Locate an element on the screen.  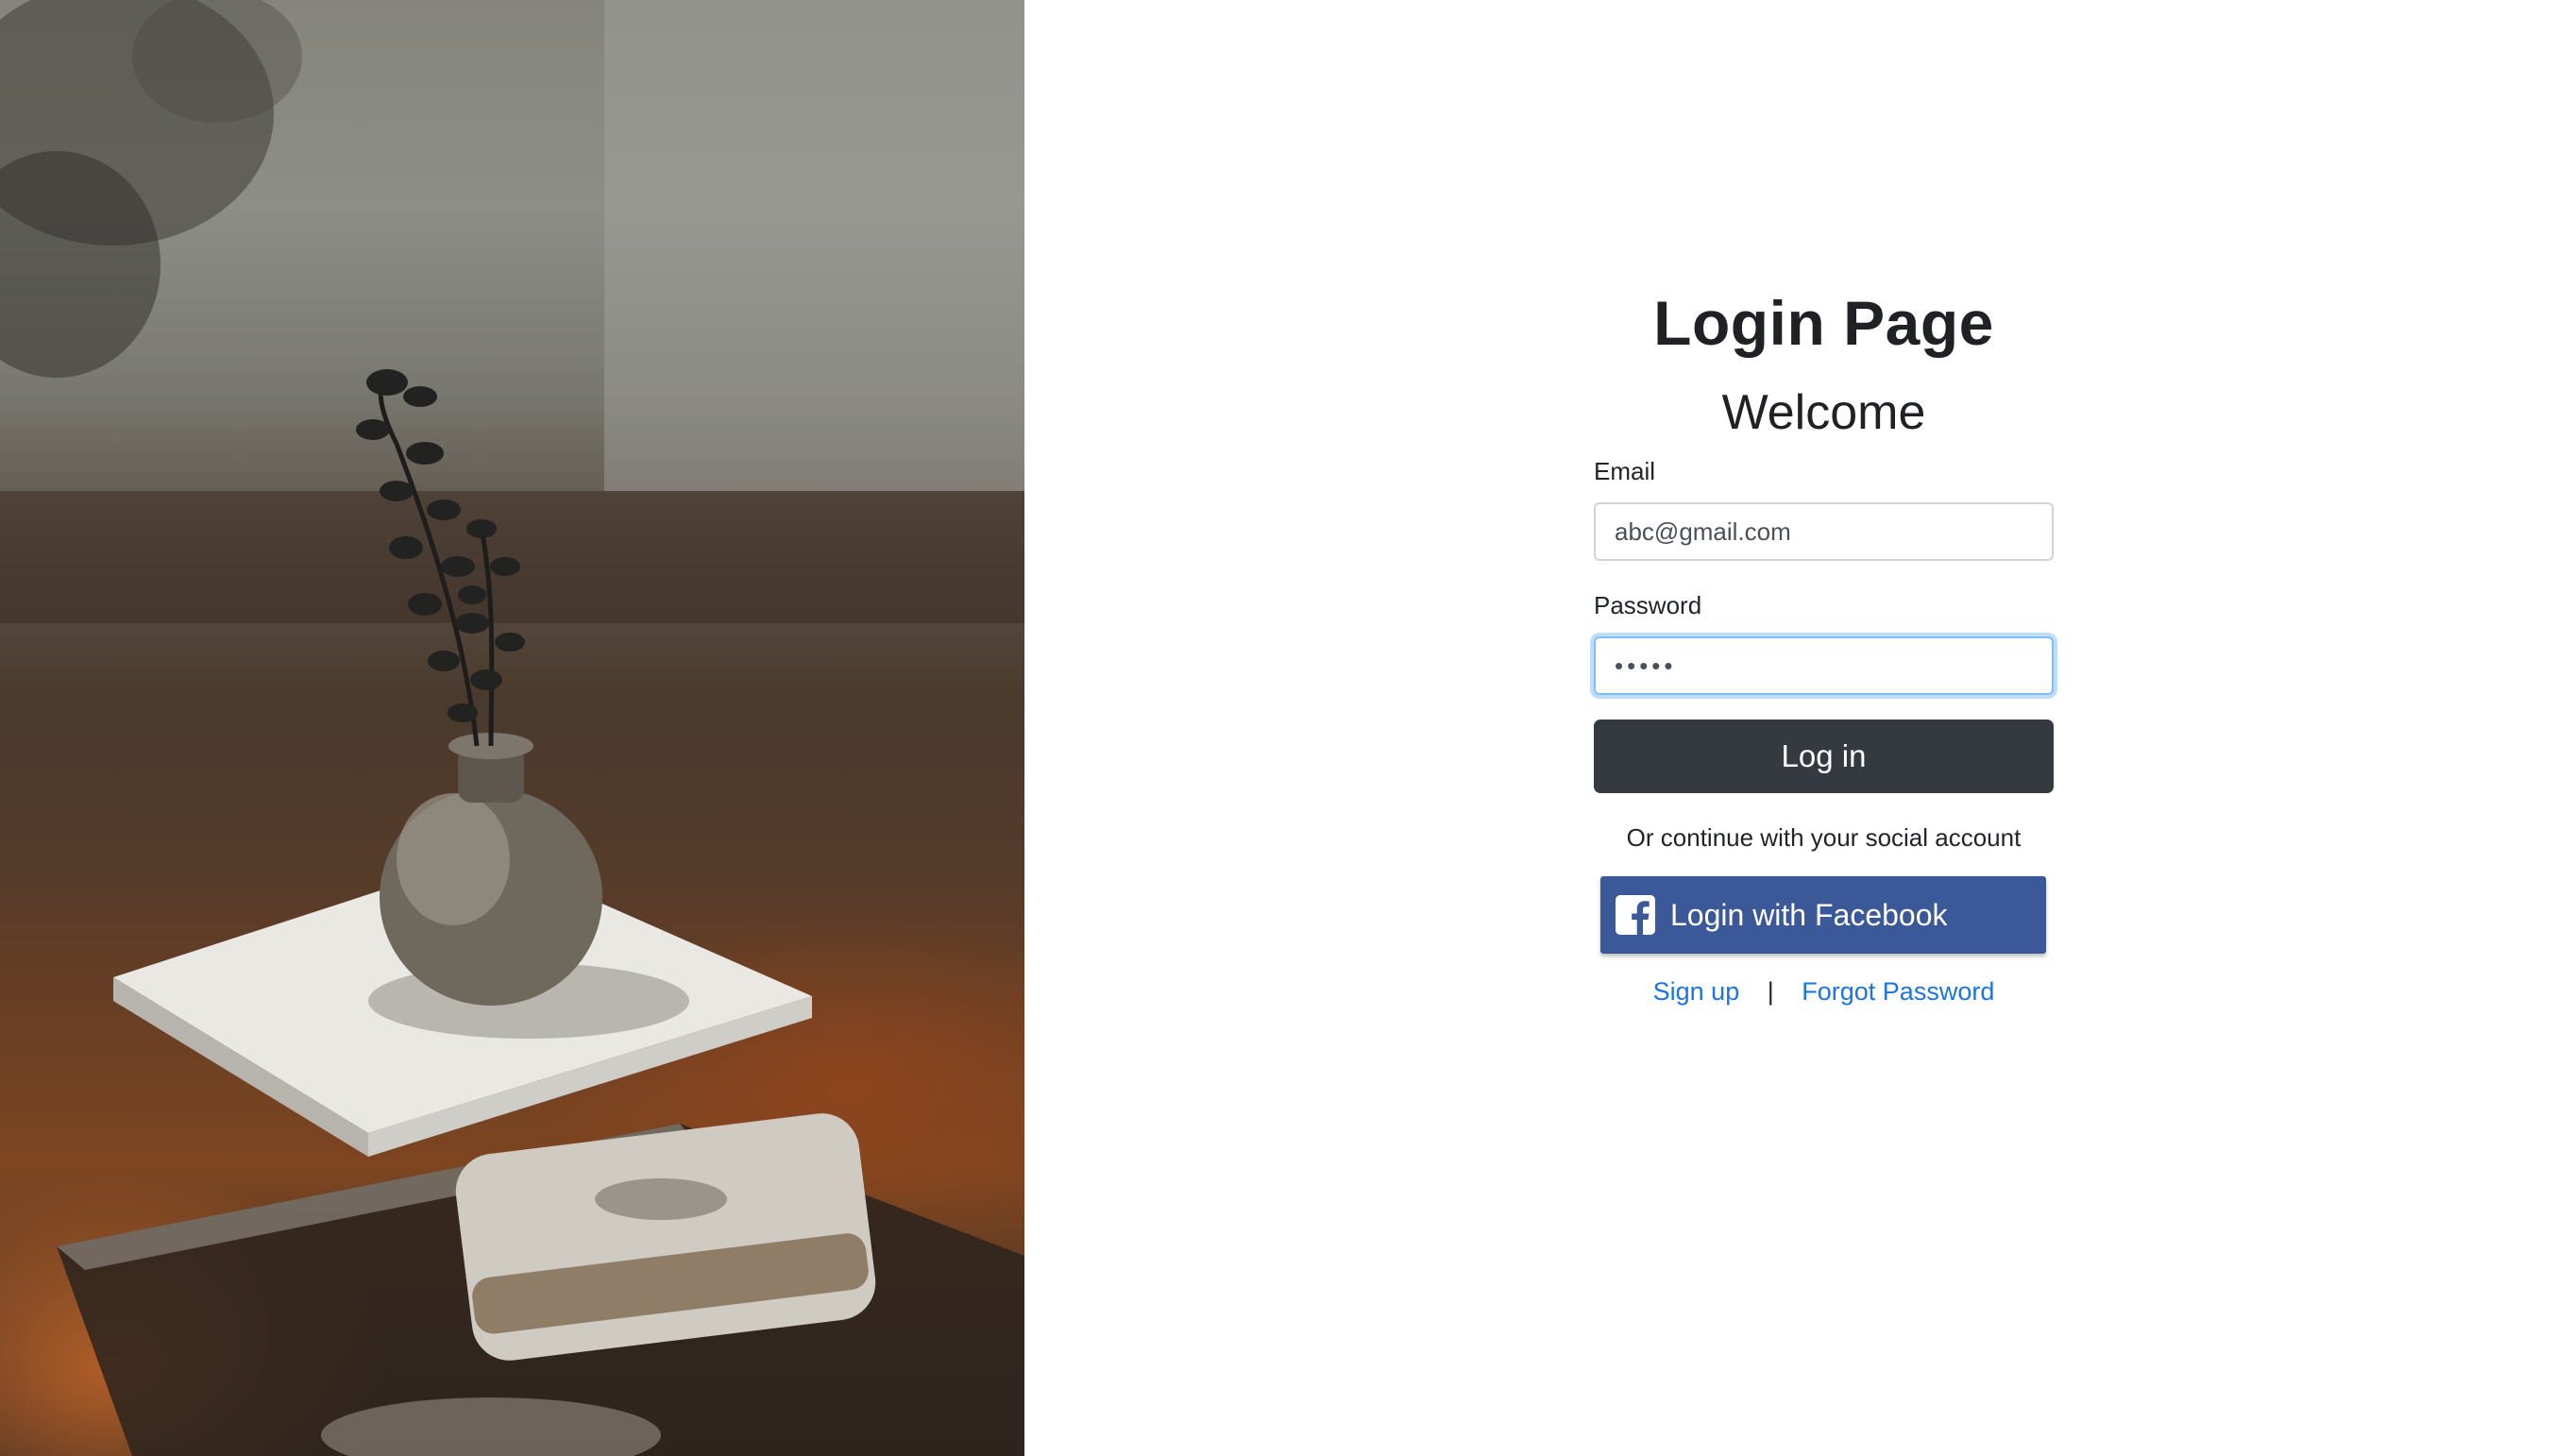
social-login-text: Or continue with your social account is located at coordinates (1824, 837).